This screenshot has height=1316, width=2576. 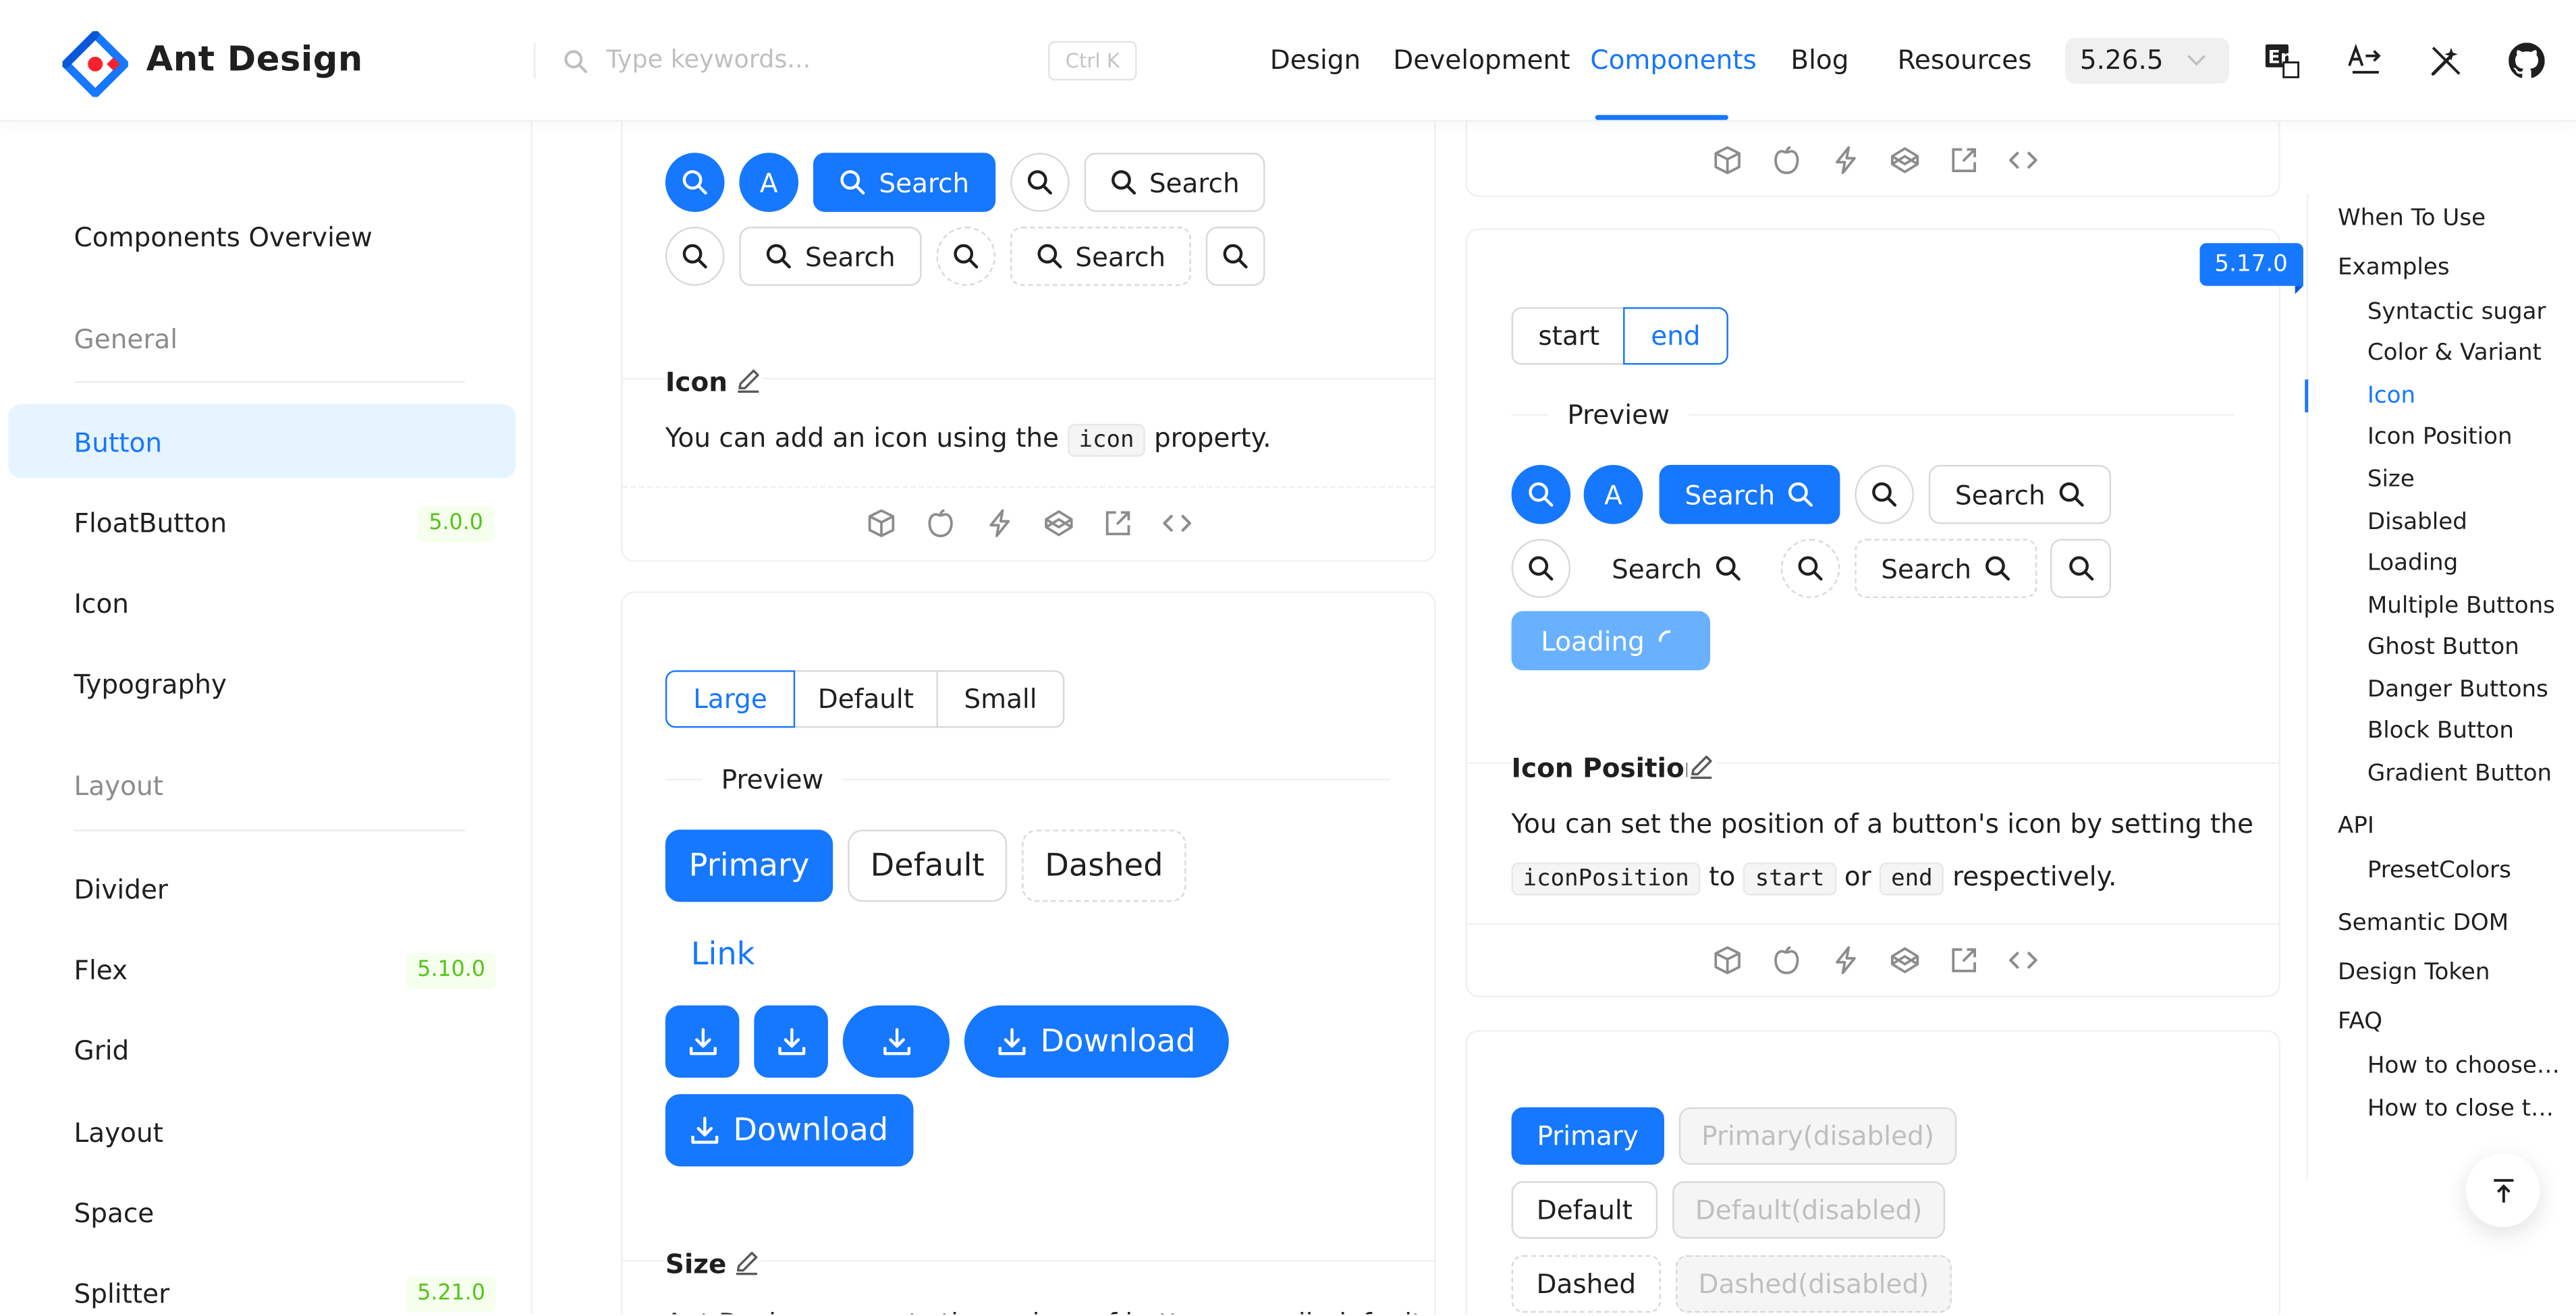 What do you see at coordinates (1611, 641) in the screenshot?
I see `loading-button: Loading` at bounding box center [1611, 641].